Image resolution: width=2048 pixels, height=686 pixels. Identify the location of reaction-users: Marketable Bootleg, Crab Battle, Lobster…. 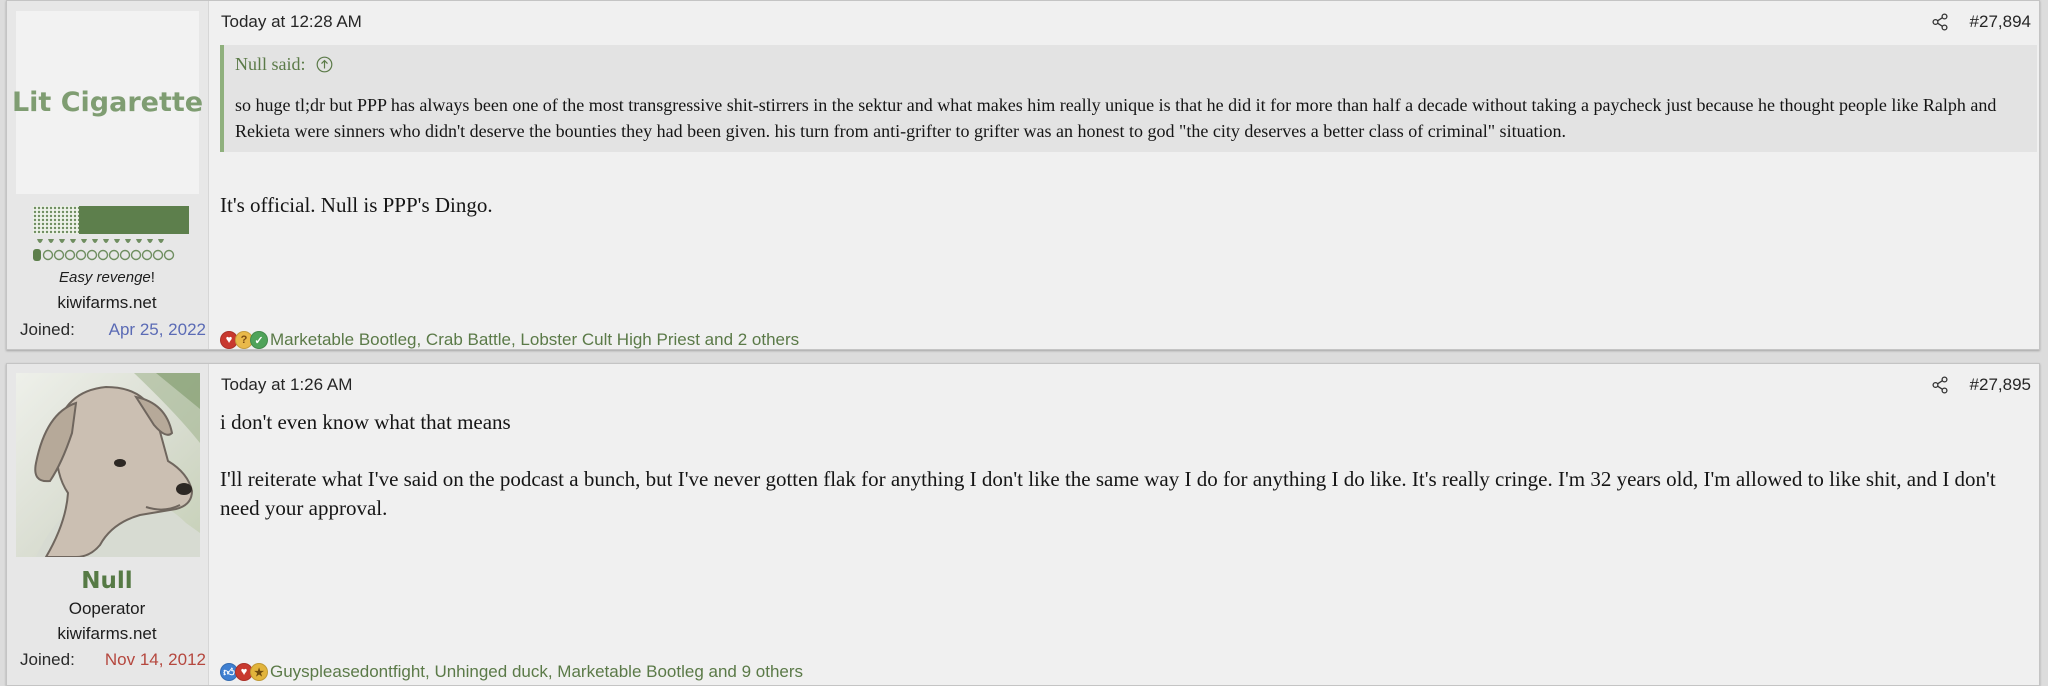
(534, 340).